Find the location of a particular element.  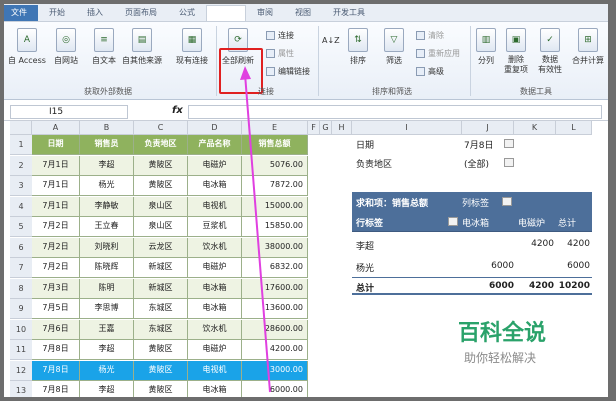

annotation-arrow is located at coordinates (255, 229).